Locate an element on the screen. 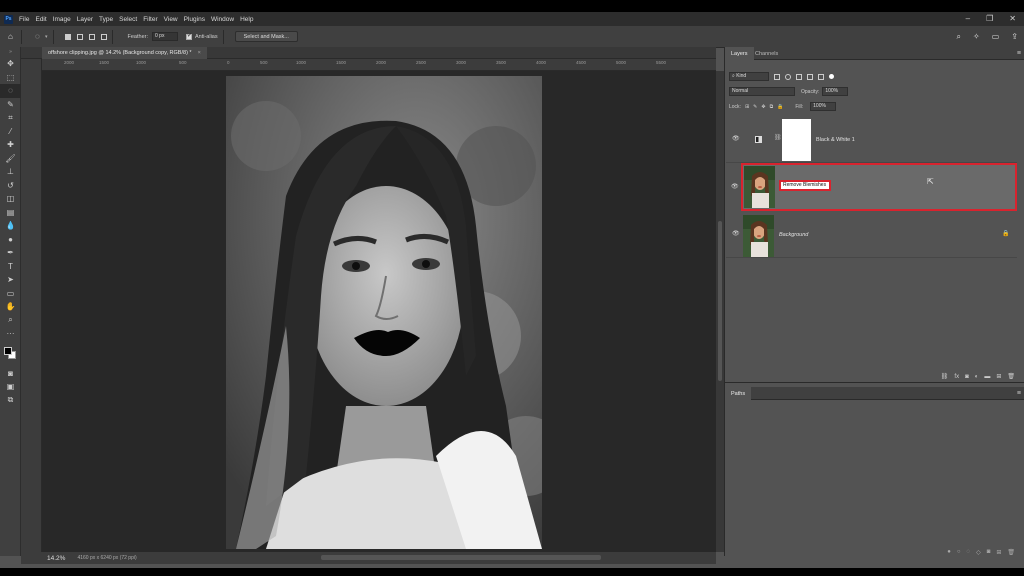 This screenshot has width=1024, height=576. layer-row-remove-blemishes: 👁 Remove Blemishes ⇱ is located at coordinates (874, 187).